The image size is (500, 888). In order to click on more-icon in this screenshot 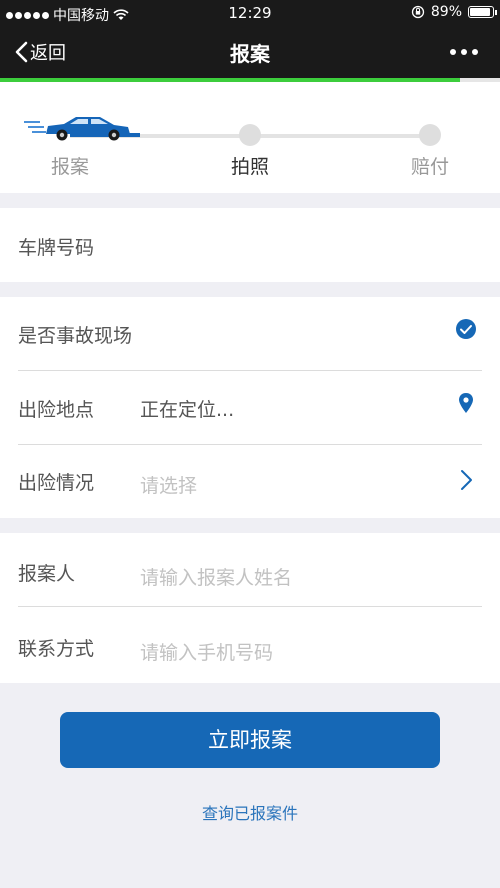, I will do `click(464, 52)`.